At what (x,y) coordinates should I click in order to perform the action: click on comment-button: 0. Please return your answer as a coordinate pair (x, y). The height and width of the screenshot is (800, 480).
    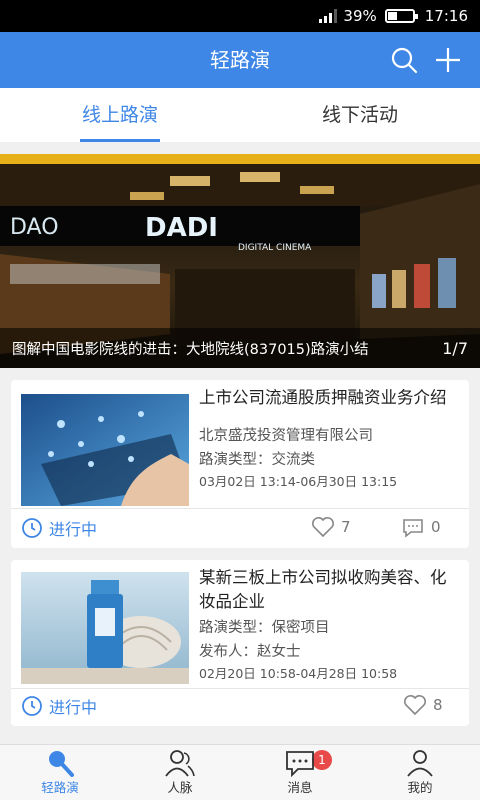
    Looking at the image, I should click on (421, 527).